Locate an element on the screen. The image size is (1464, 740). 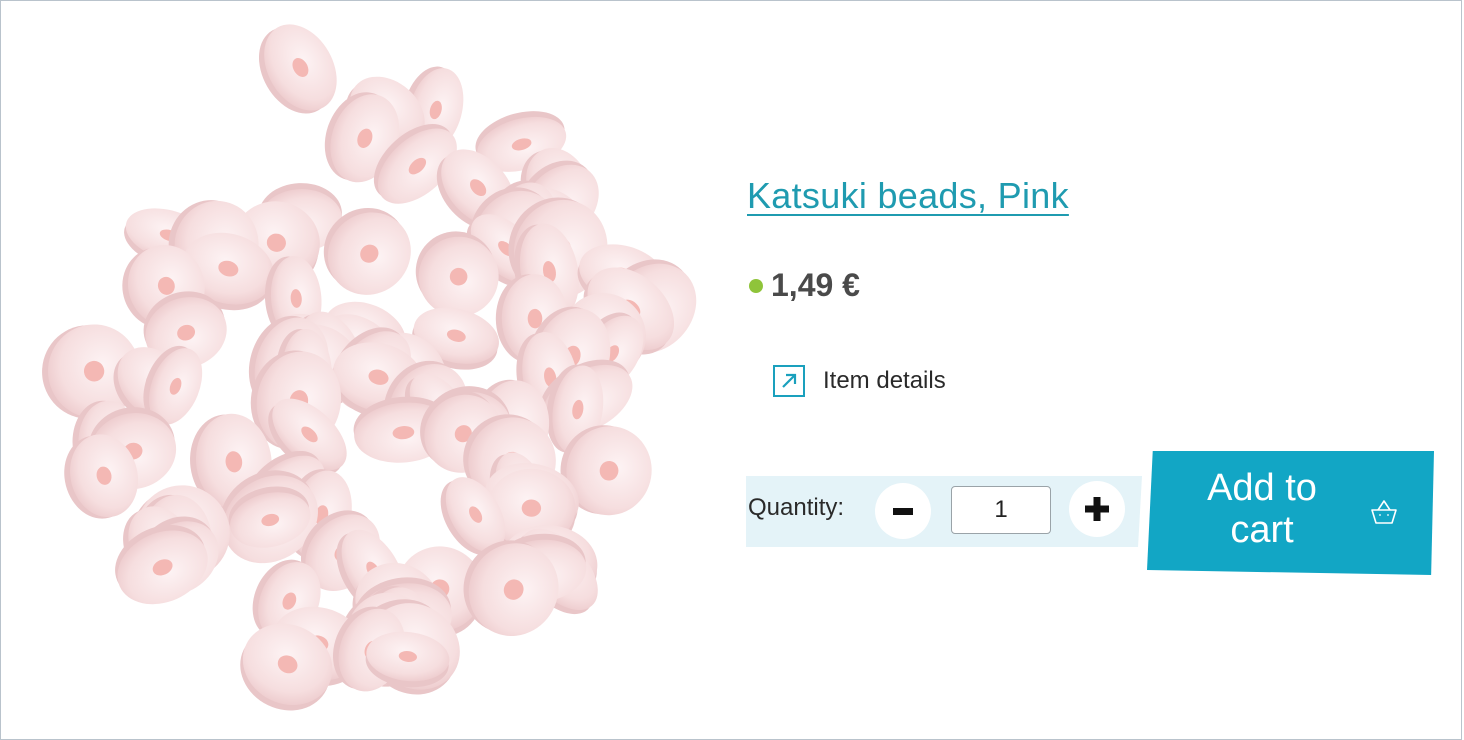
add-to-cart-label: Add to cart is located at coordinates (1262, 509).